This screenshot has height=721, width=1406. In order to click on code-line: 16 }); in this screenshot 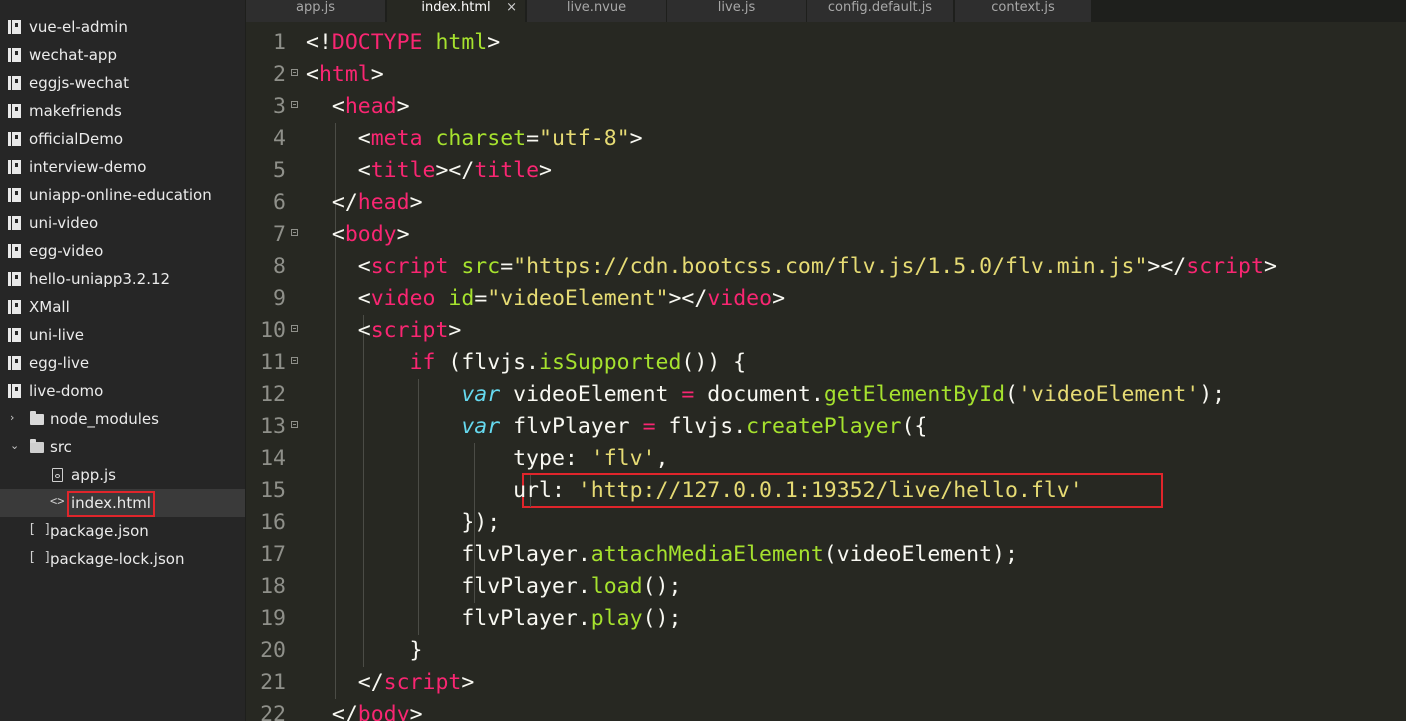, I will do `click(826, 523)`.